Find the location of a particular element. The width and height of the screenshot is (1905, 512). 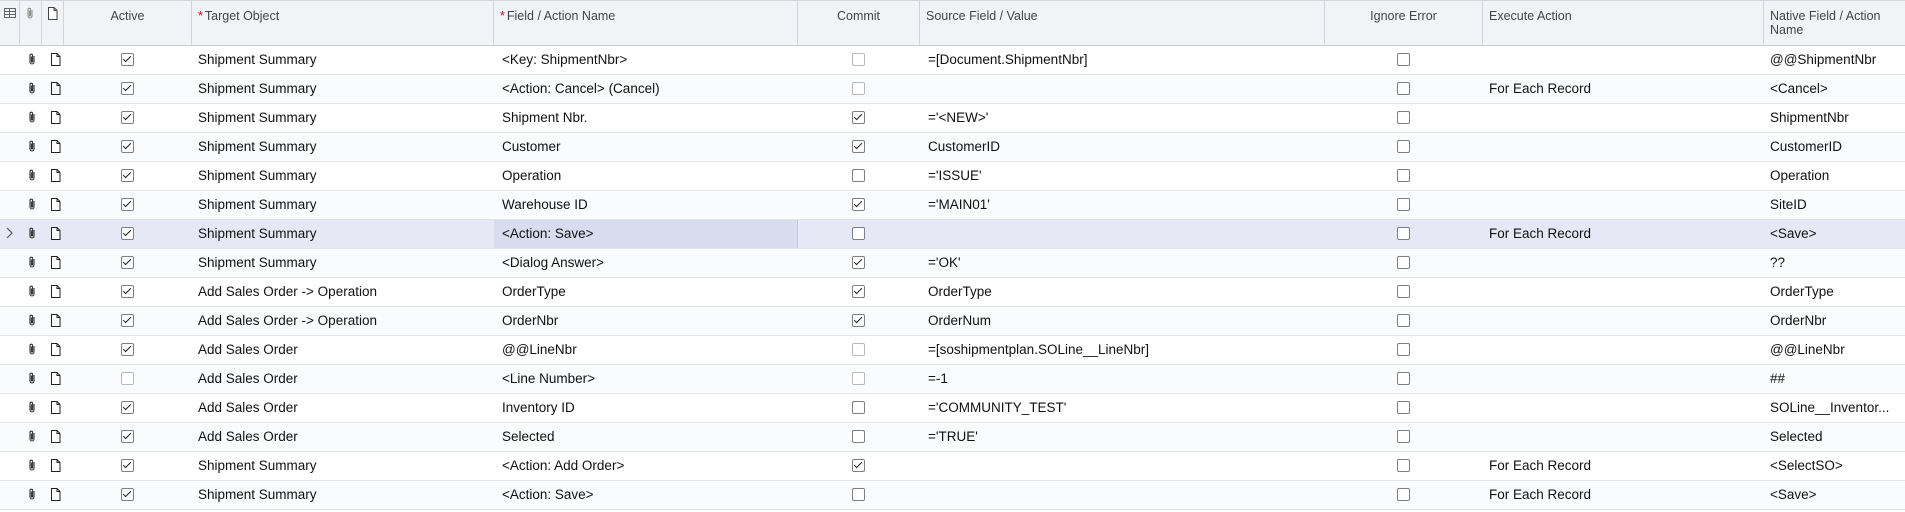

files-column-header is located at coordinates (31, 23).